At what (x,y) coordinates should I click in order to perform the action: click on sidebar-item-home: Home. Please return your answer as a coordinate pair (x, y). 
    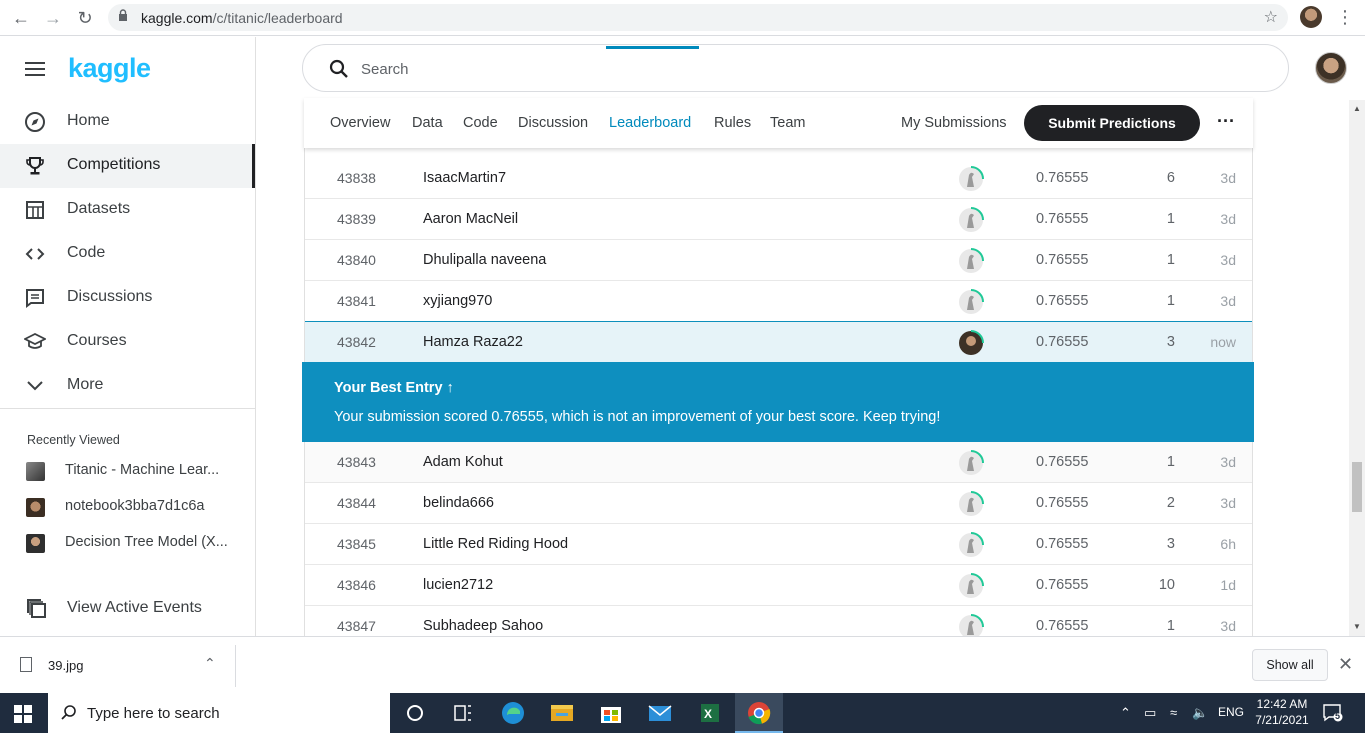
    Looking at the image, I should click on (127, 122).